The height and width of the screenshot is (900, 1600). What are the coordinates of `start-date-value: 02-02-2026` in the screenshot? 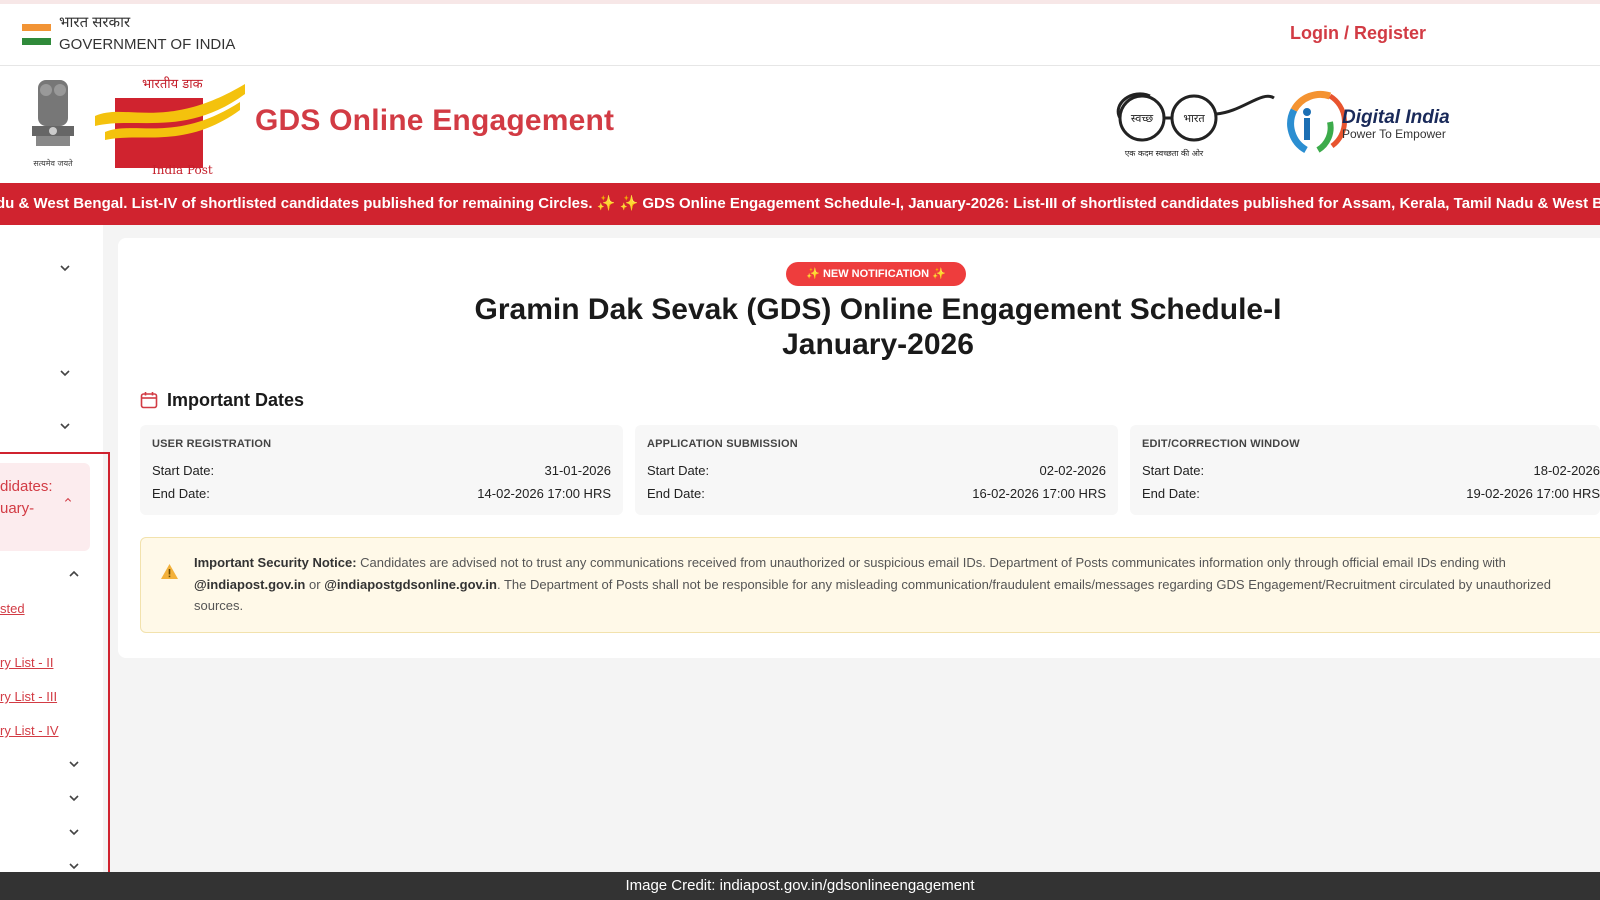 It's located at (1073, 470).